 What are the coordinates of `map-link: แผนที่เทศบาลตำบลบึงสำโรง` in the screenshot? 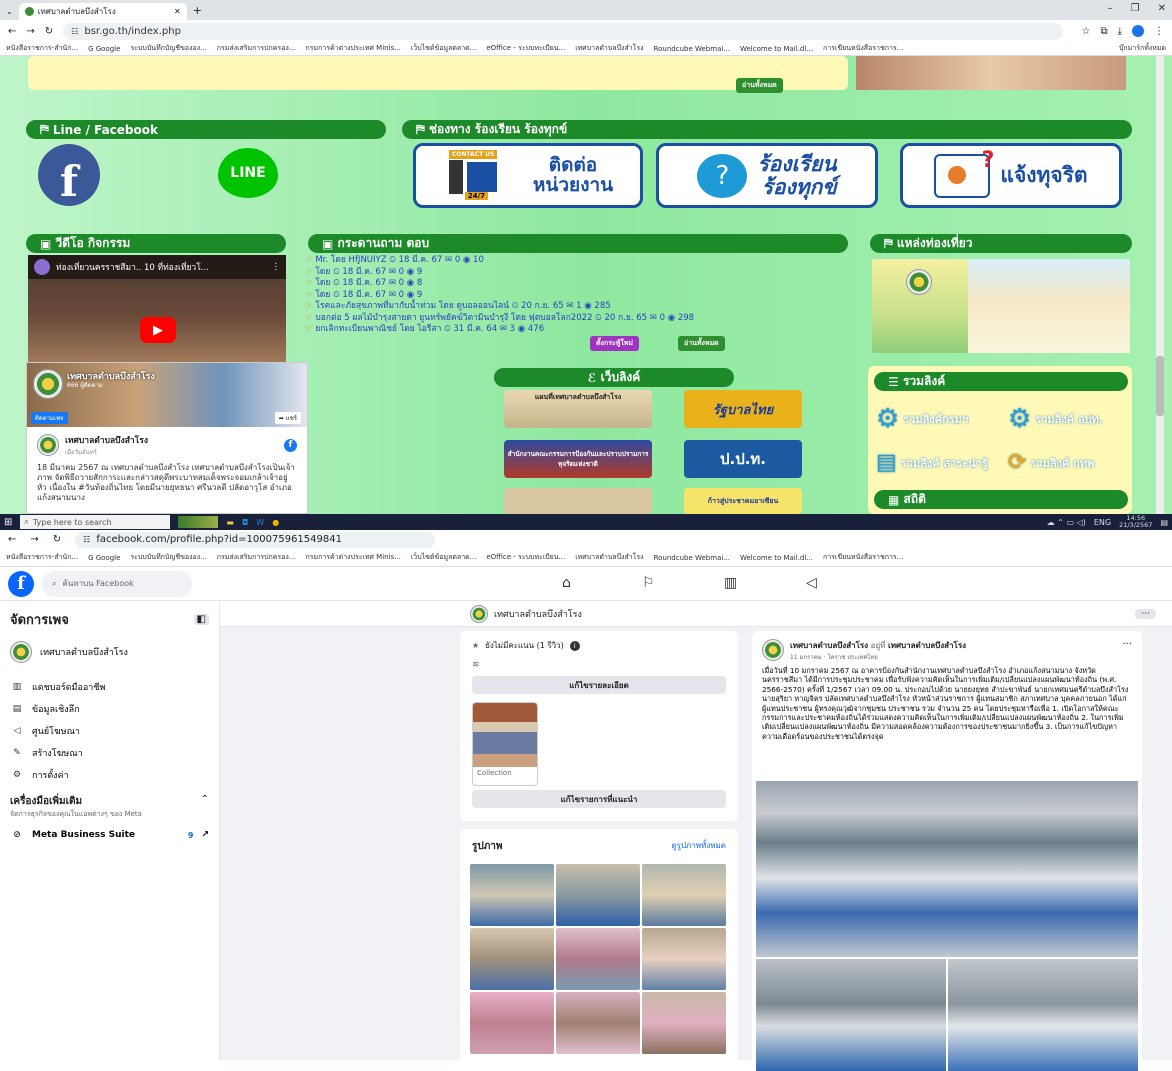 It's located at (578, 409).